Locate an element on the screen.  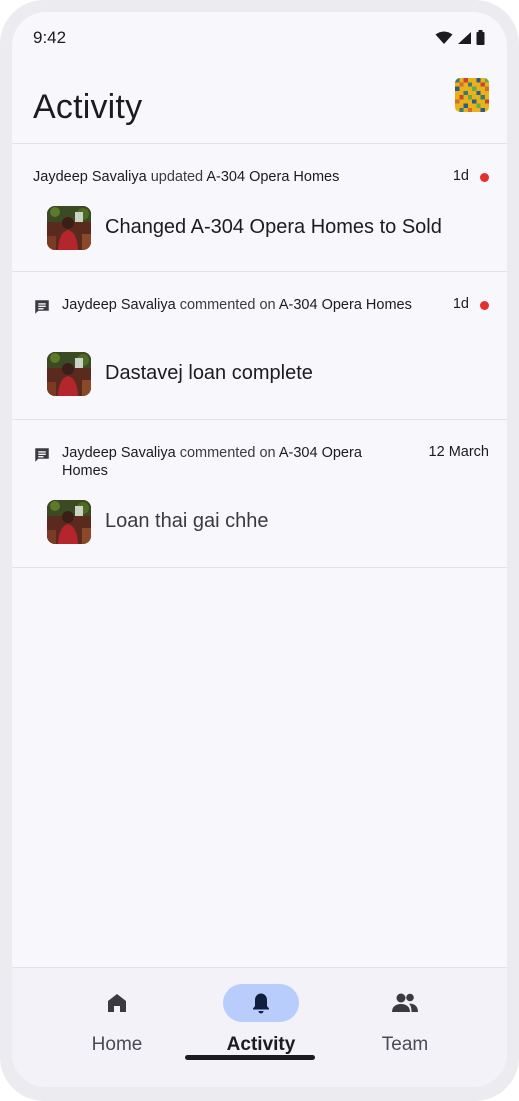
people-icon is located at coordinates (405, 1002).